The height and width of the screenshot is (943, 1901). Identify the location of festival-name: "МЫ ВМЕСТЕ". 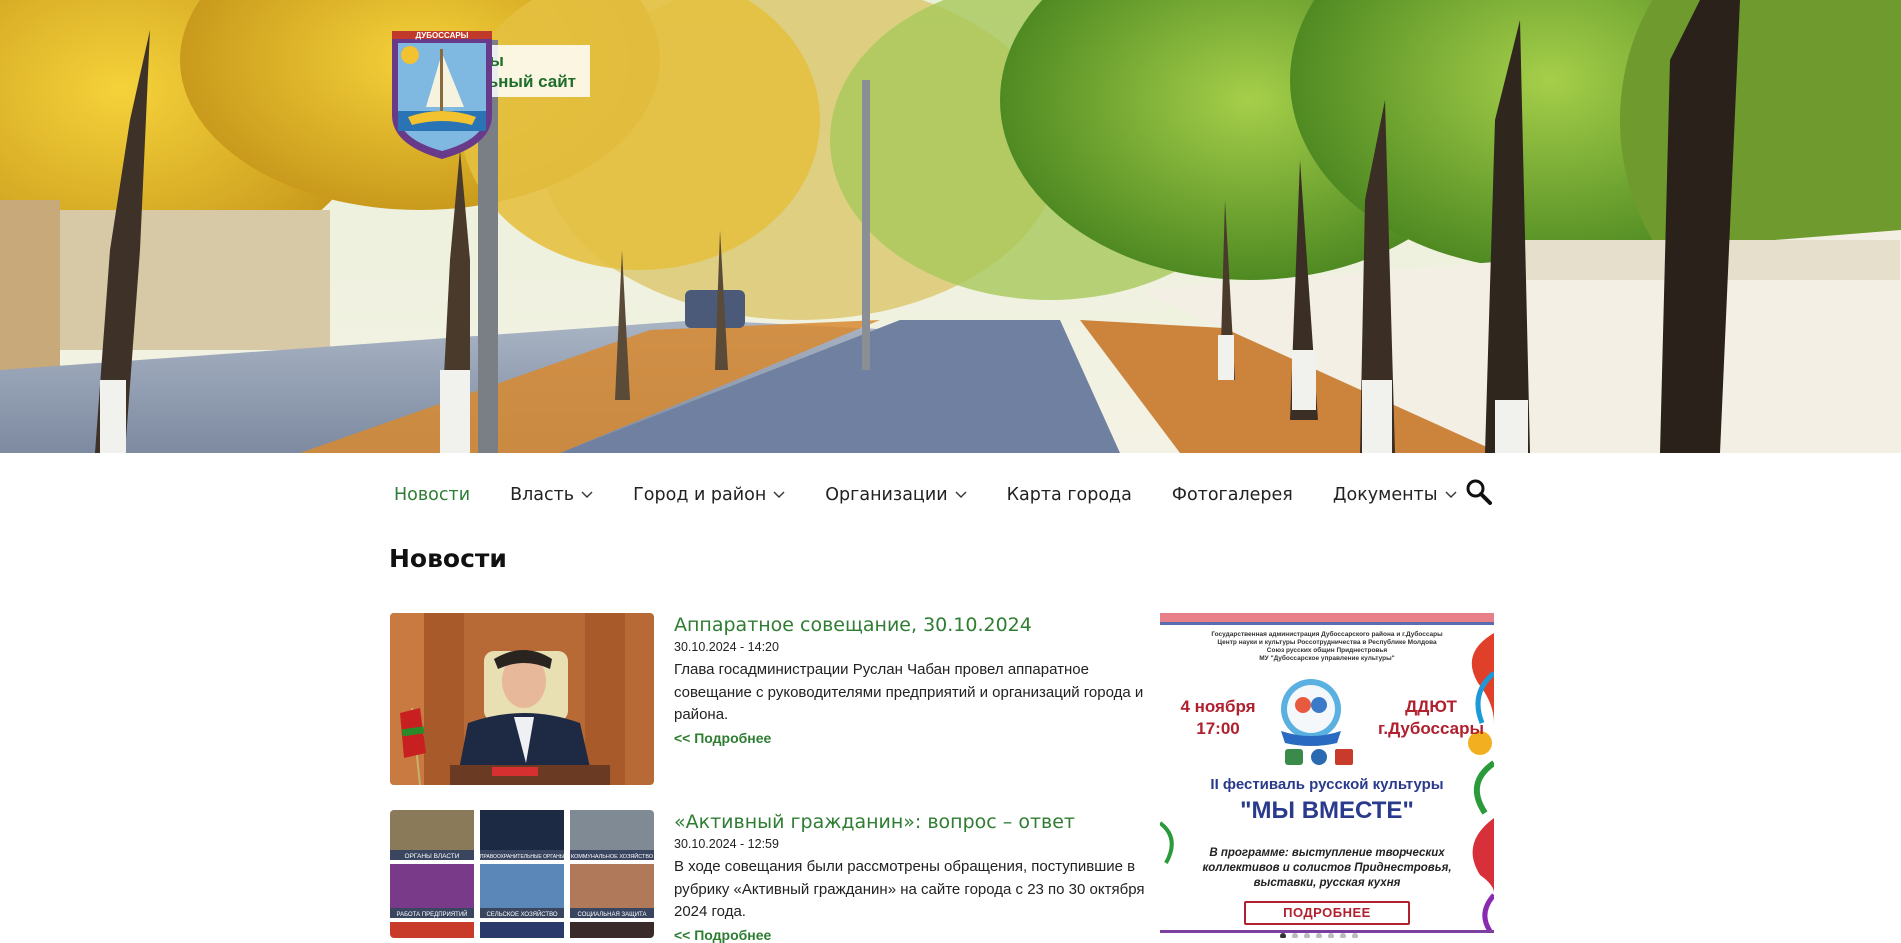
(1327, 810).